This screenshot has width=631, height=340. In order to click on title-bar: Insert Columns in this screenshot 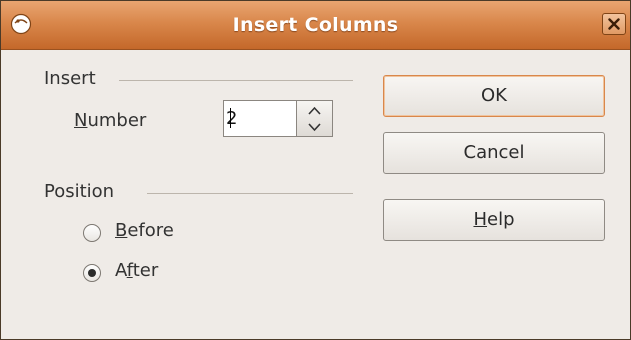, I will do `click(315, 25)`.